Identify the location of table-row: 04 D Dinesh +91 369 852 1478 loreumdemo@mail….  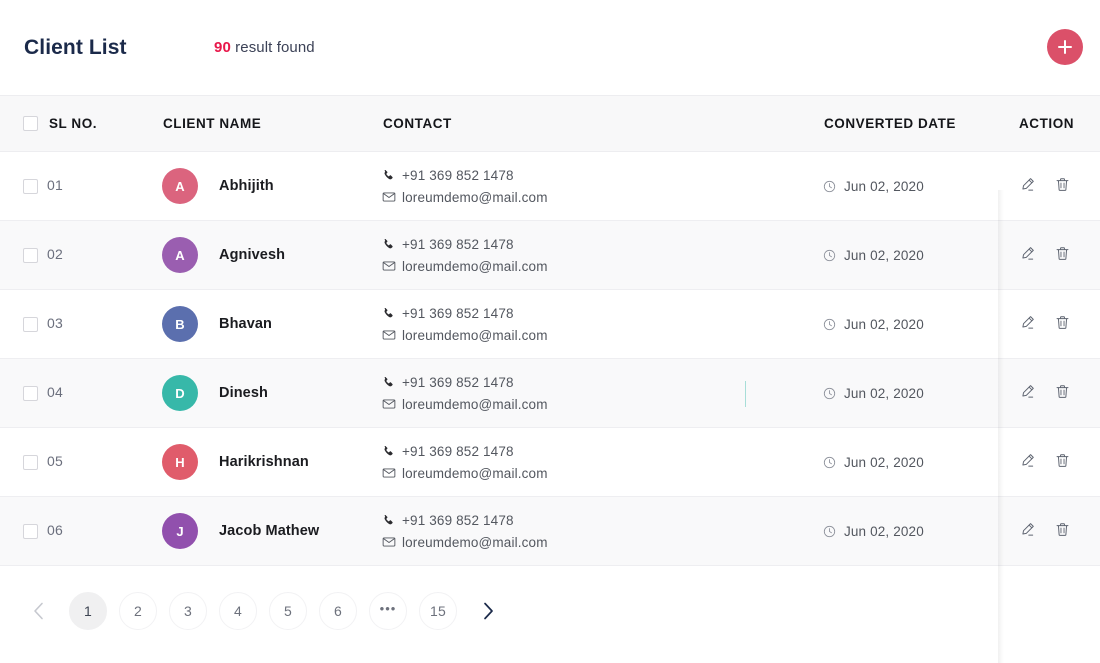
(550, 393).